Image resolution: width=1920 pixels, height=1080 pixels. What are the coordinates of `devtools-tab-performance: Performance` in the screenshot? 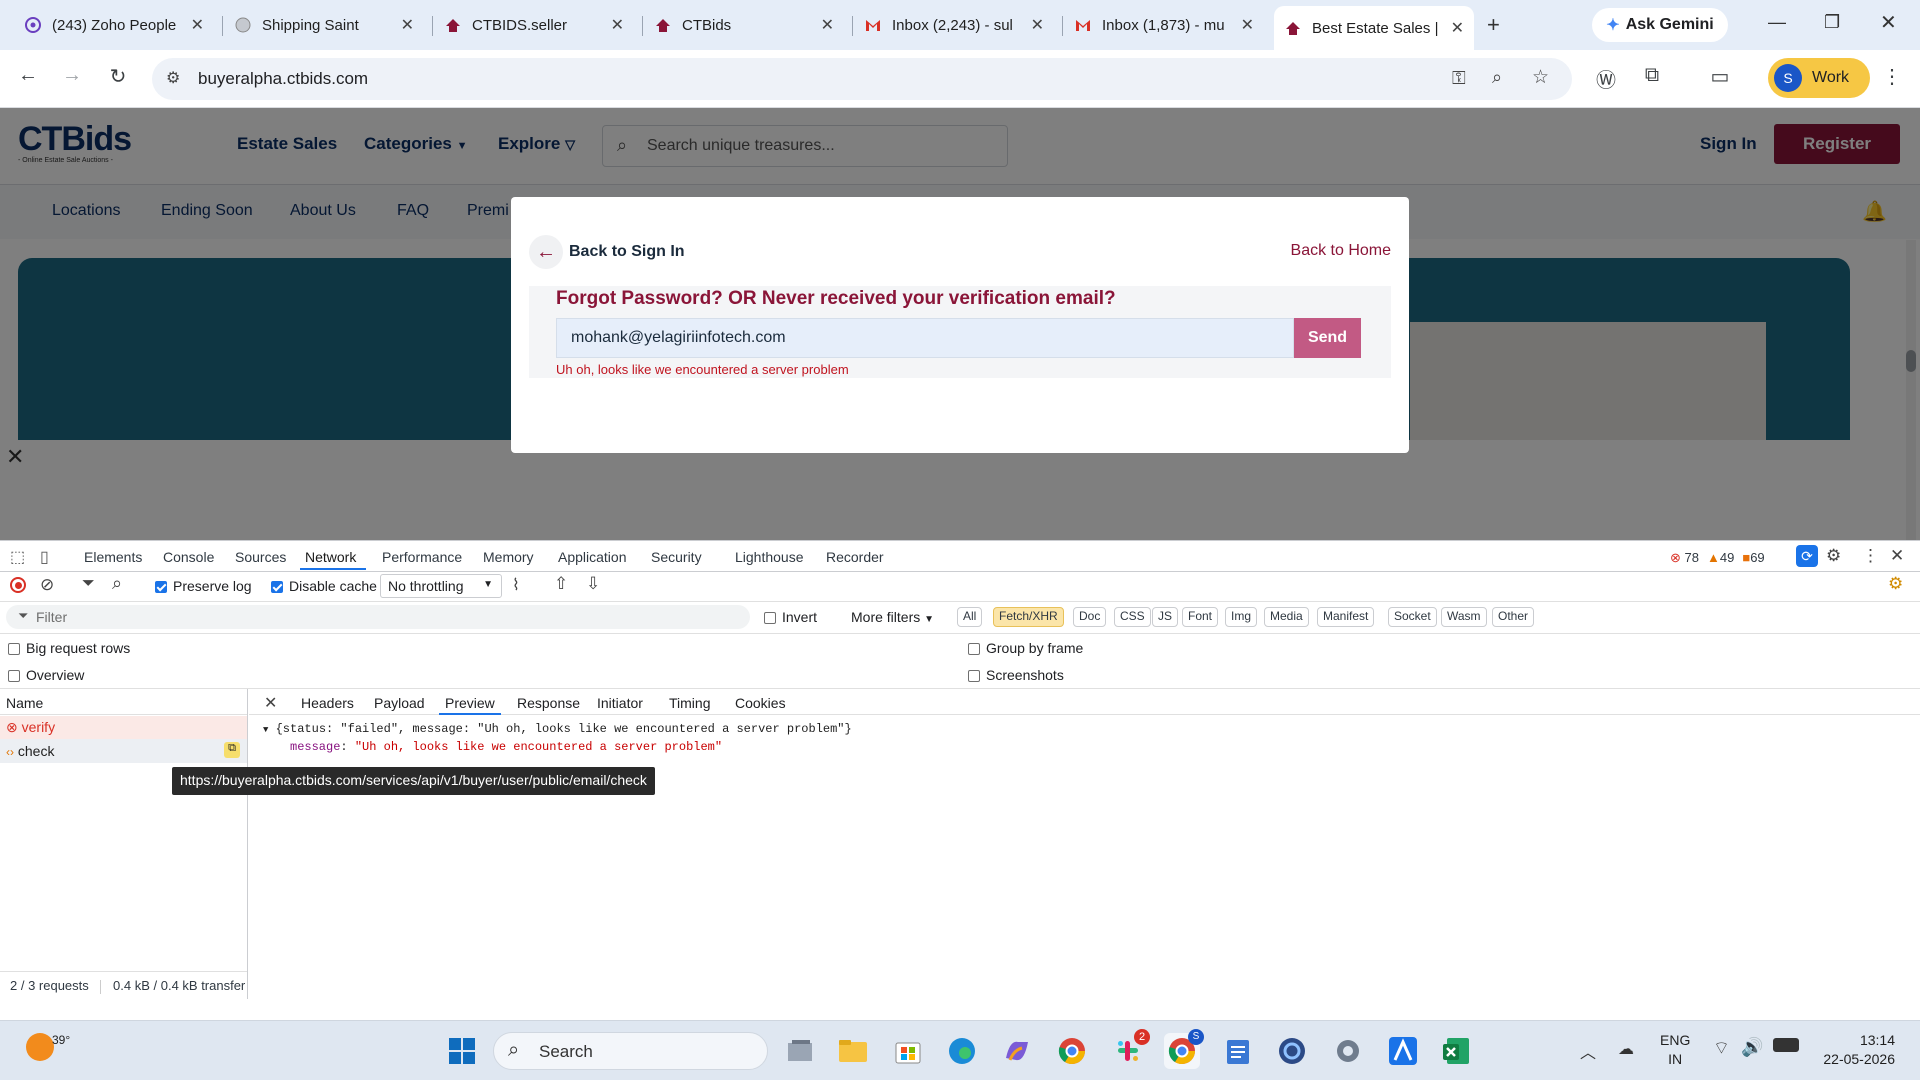 It's located at (422, 557).